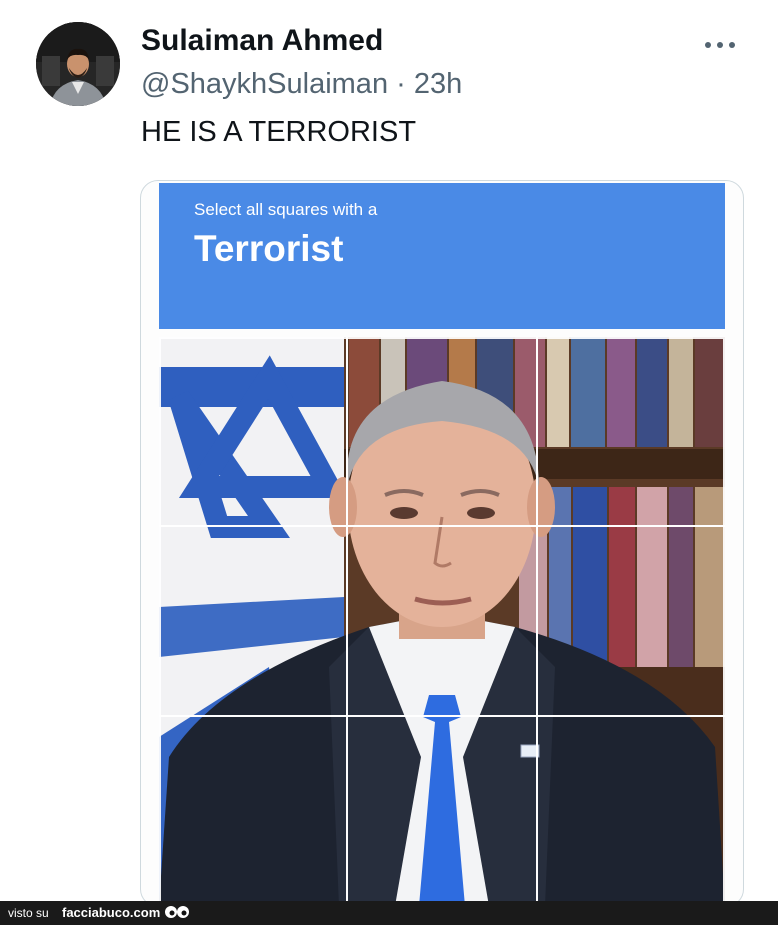  I want to click on avatar-image, so click(78, 64).